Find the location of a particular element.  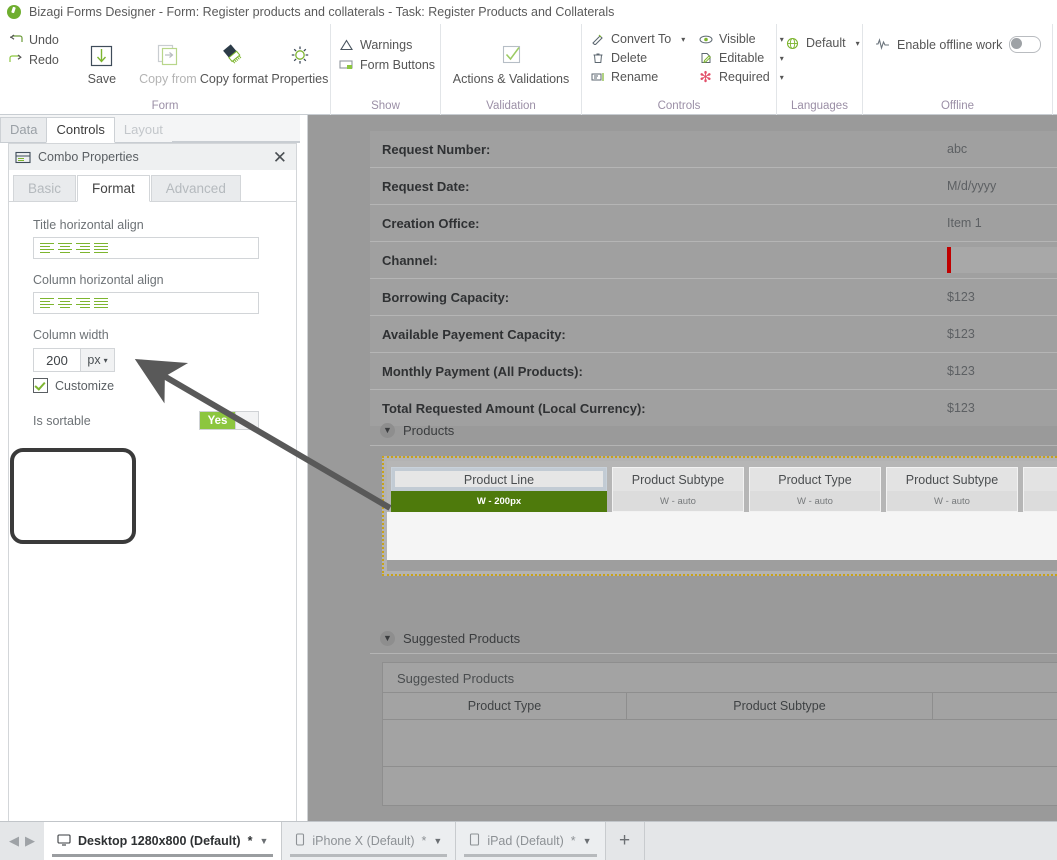

chevron-left-icon: ◀ is located at coordinates (14, 841).